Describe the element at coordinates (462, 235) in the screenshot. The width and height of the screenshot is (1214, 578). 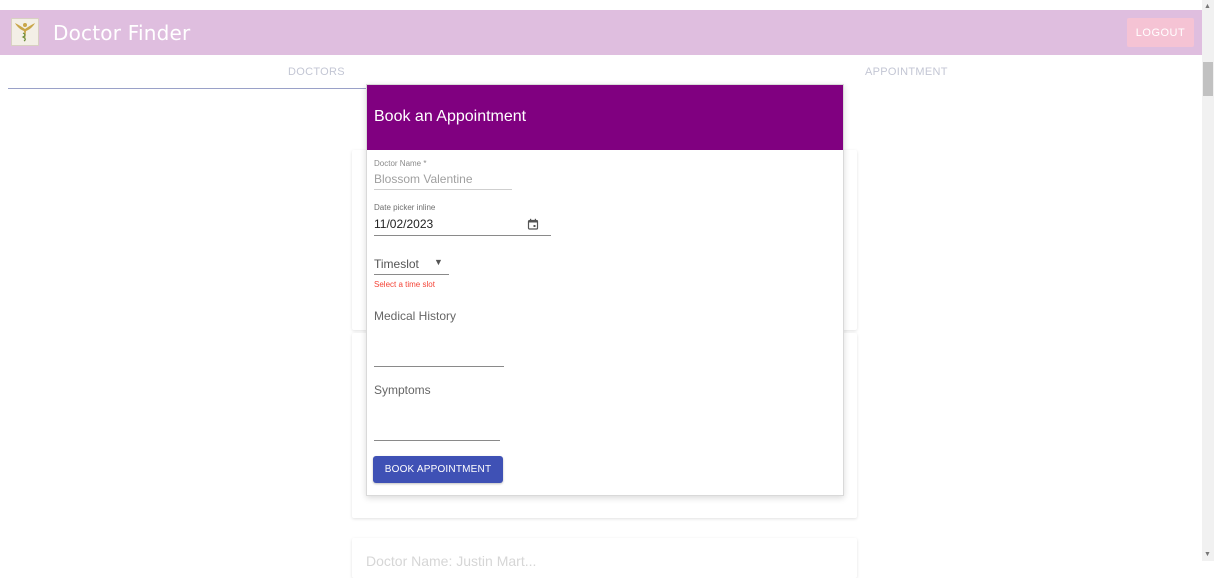
I see `date-picker-underline` at that location.